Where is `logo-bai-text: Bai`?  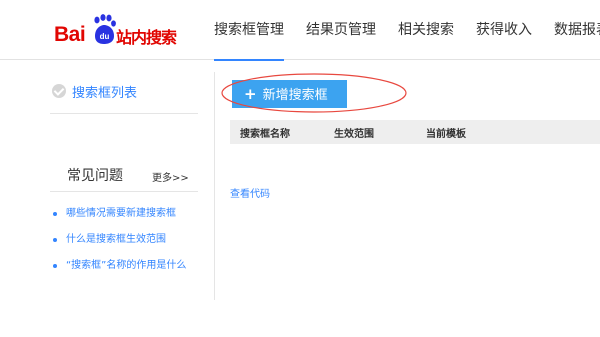
logo-bai-text: Bai is located at coordinates (70, 34).